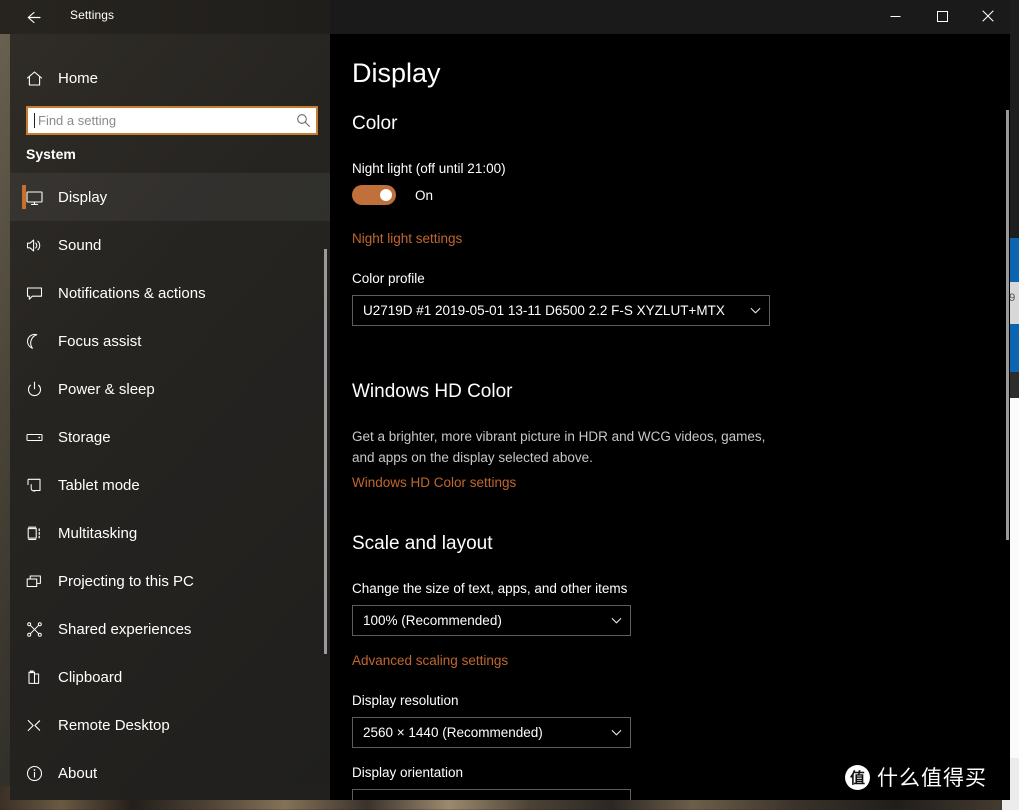 This screenshot has height=810, width=1019. I want to click on maximize-icon, so click(942, 16).